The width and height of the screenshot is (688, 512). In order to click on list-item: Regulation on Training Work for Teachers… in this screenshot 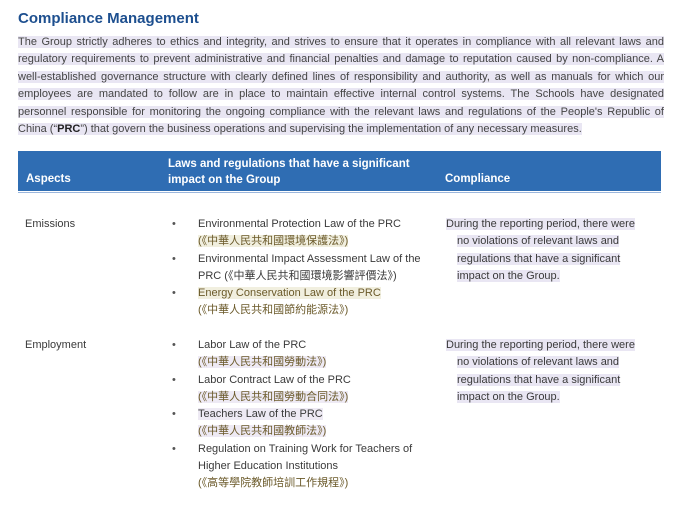, I will do `click(307, 467)`.